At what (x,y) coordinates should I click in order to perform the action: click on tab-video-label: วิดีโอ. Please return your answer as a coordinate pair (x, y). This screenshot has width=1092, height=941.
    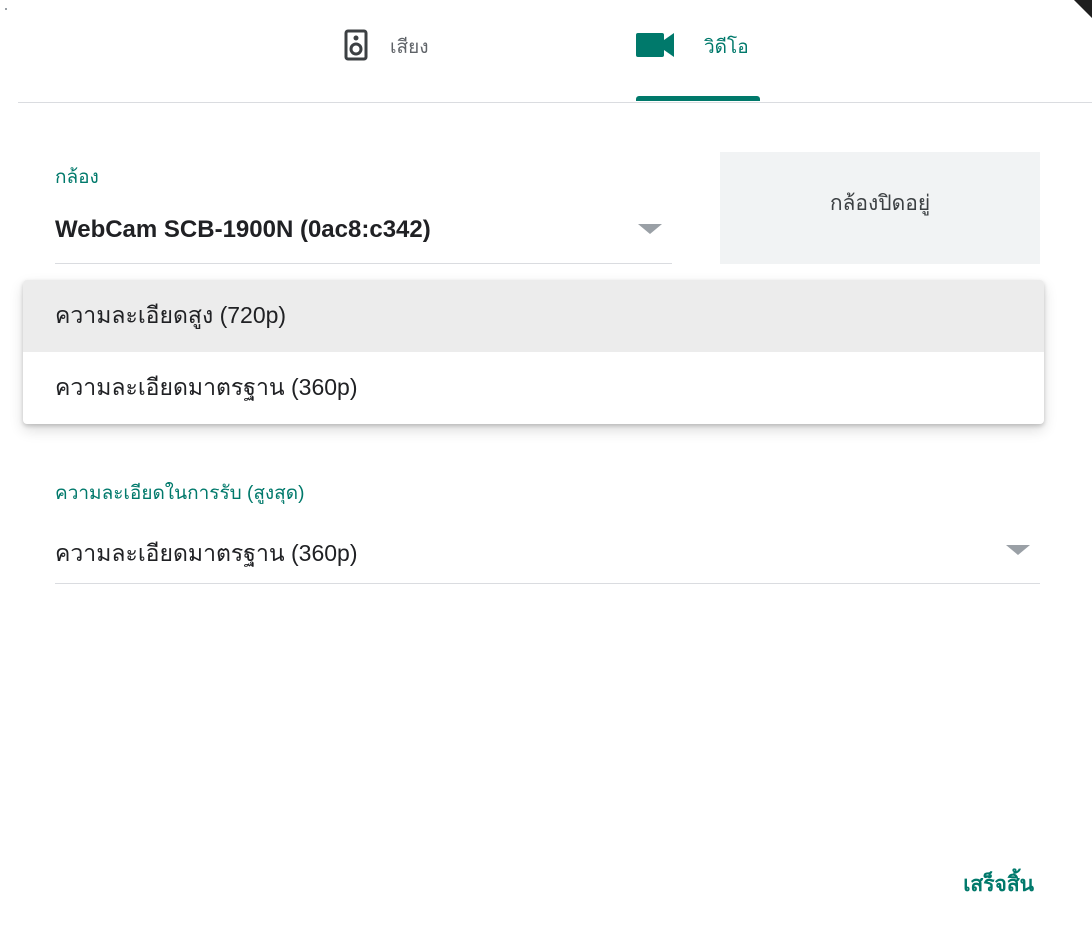
    Looking at the image, I should click on (726, 47).